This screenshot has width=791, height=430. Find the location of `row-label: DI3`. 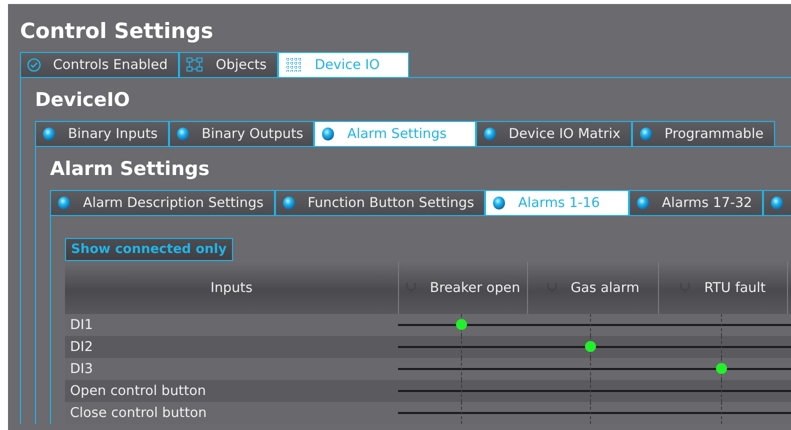

row-label: DI3 is located at coordinates (81, 369).